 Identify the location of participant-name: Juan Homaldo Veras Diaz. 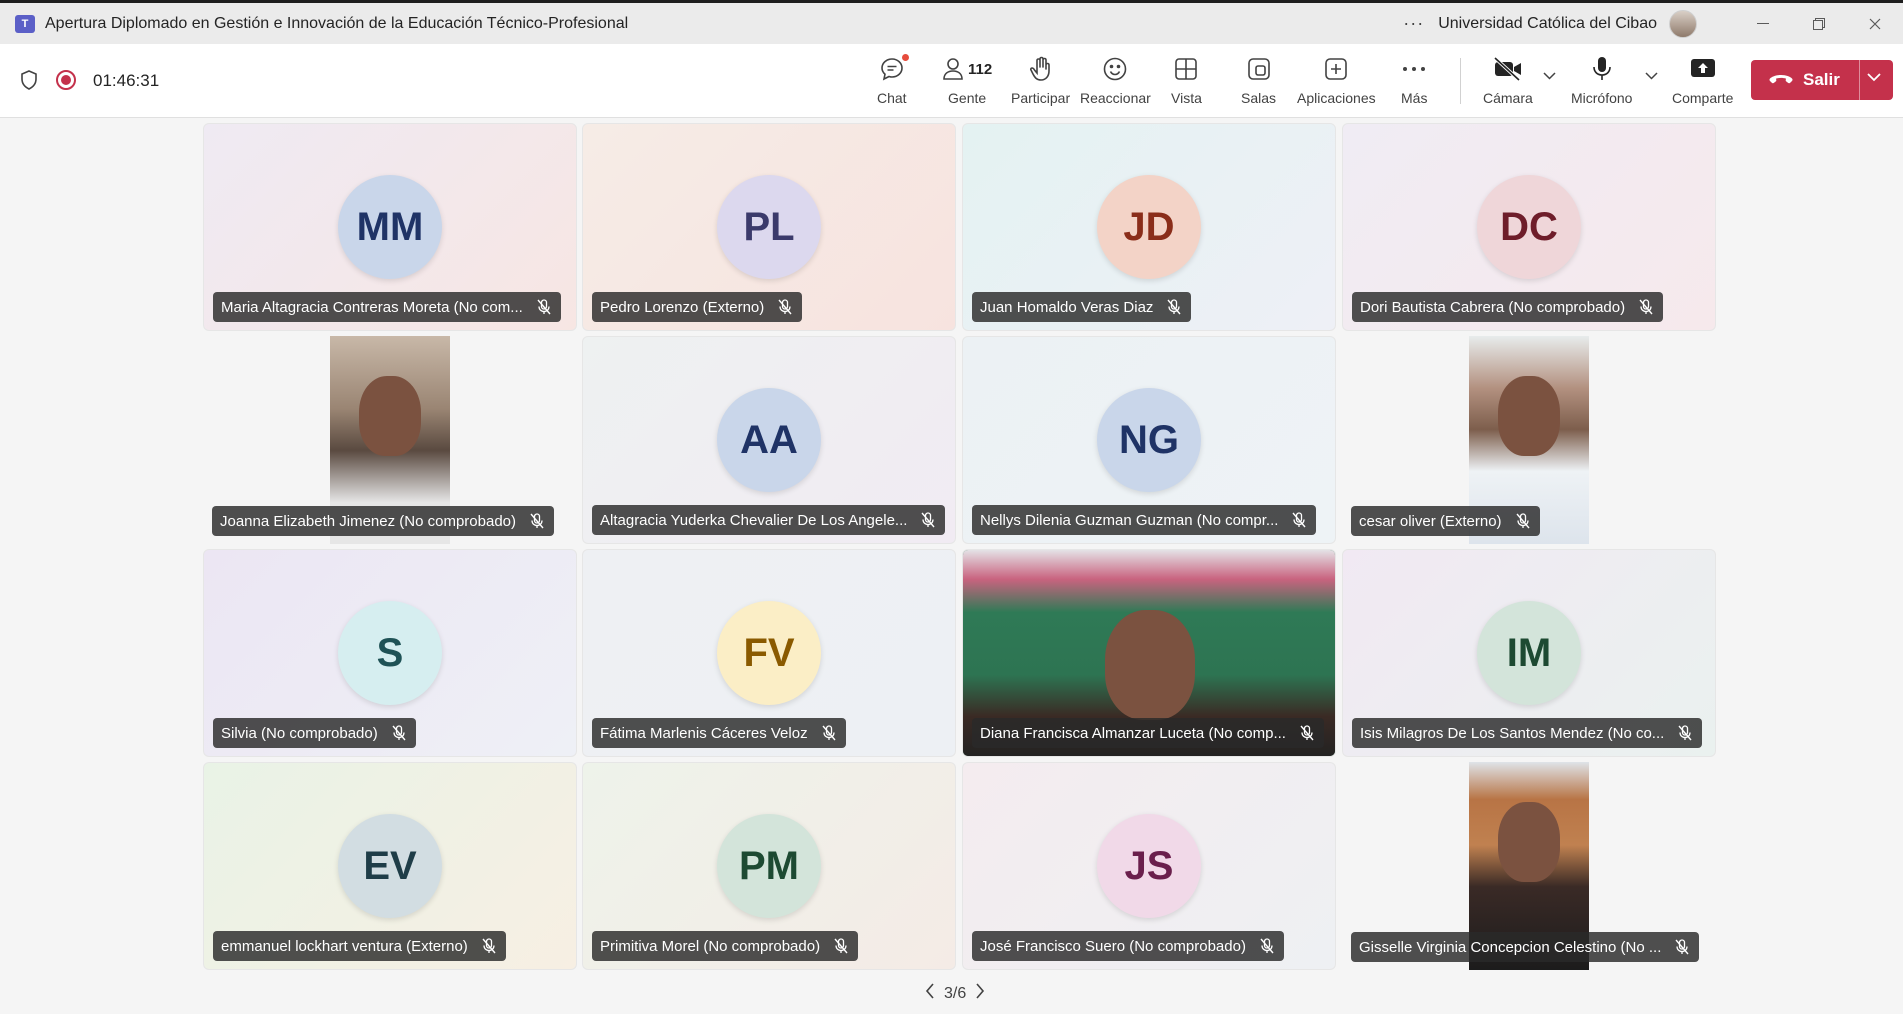
(1067, 307).